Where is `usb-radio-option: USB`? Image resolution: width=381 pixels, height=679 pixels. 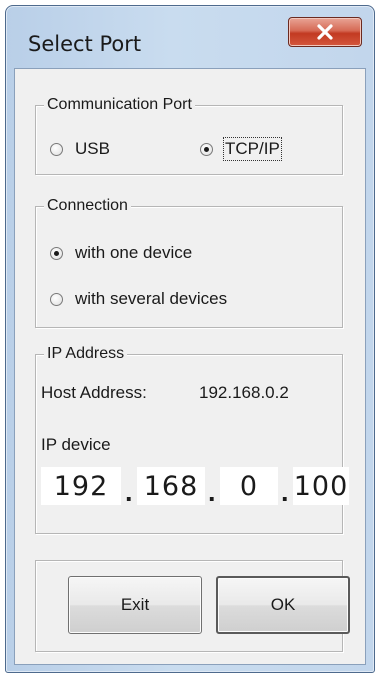
usb-radio-option: USB is located at coordinates (80, 149).